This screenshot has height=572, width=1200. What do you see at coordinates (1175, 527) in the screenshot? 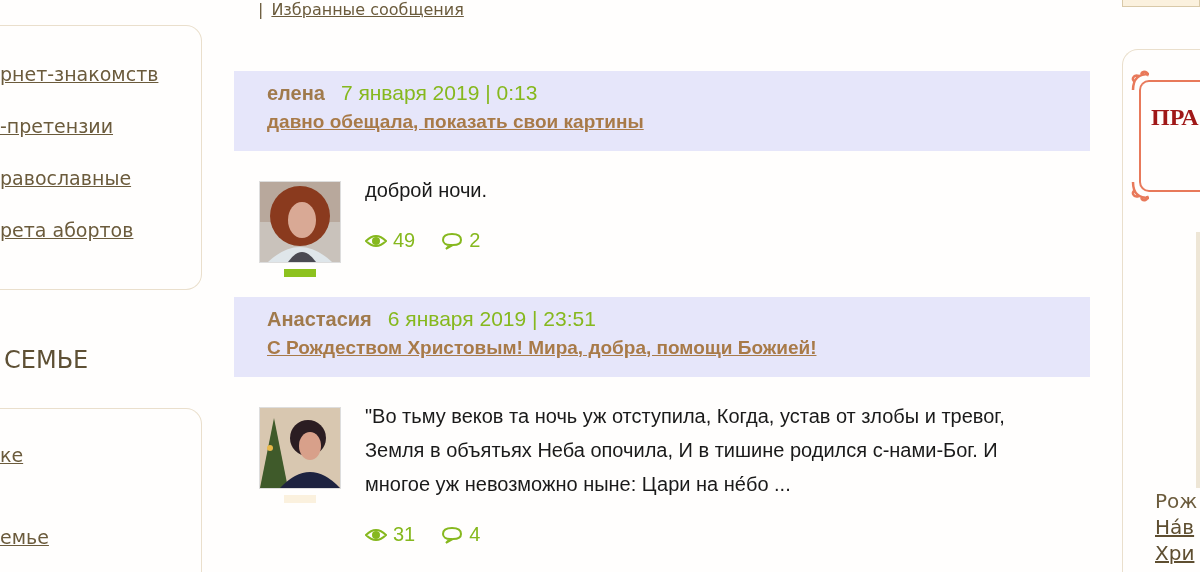
I see `sidebar-link: На́в` at bounding box center [1175, 527].